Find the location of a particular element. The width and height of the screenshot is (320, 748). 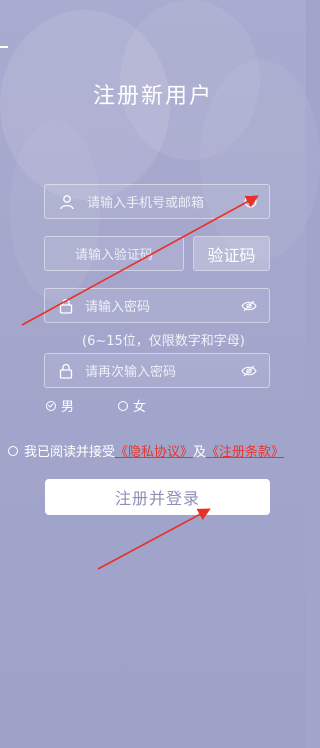

back-indicator is located at coordinates (4, 47).